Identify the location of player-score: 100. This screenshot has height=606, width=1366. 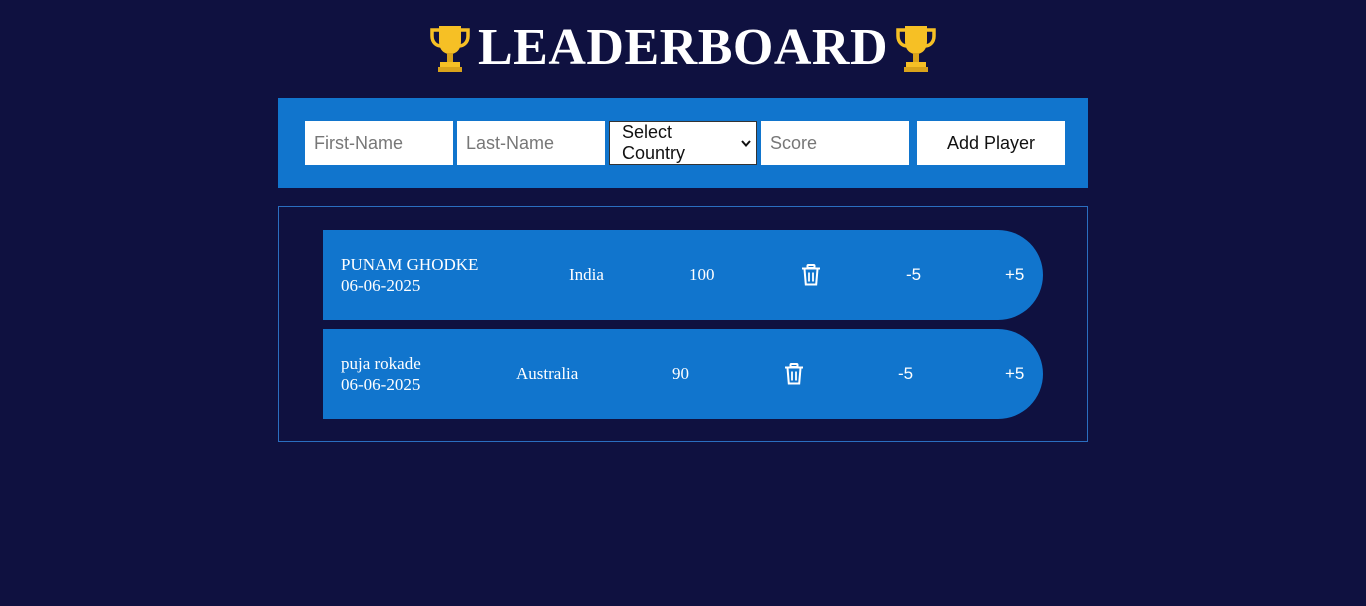
(702, 274).